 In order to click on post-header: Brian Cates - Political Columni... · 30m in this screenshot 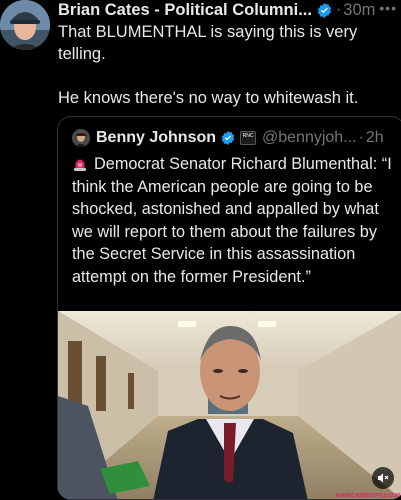, I will do `click(229, 10)`.